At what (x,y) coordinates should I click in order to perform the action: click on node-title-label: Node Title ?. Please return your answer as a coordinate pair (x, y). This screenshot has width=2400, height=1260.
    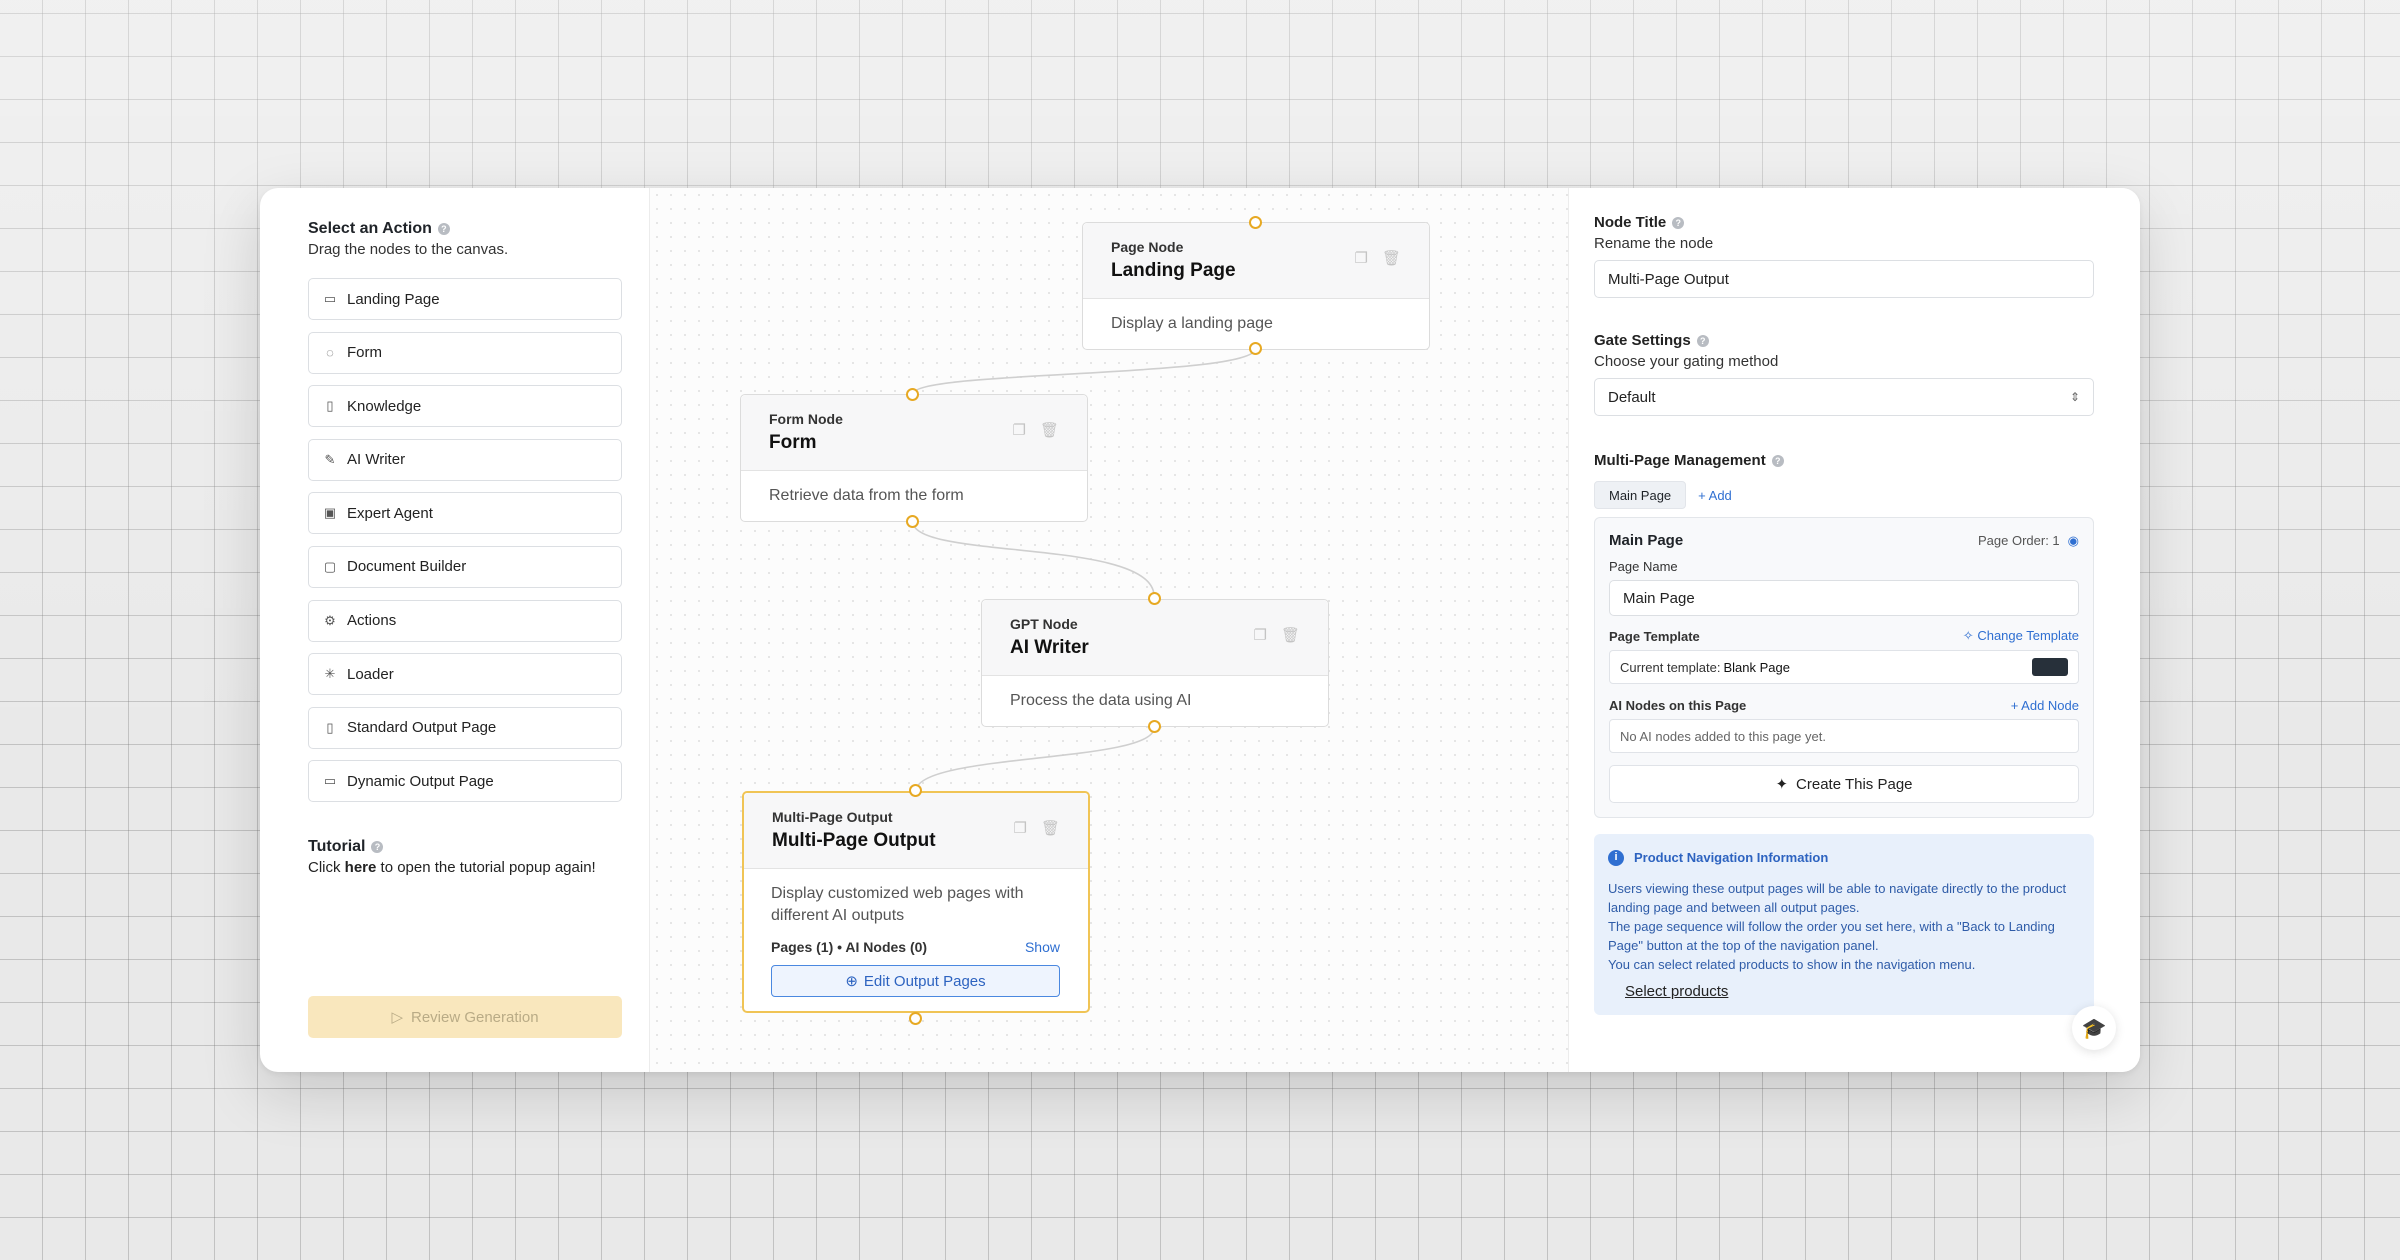
    Looking at the image, I should click on (1844, 222).